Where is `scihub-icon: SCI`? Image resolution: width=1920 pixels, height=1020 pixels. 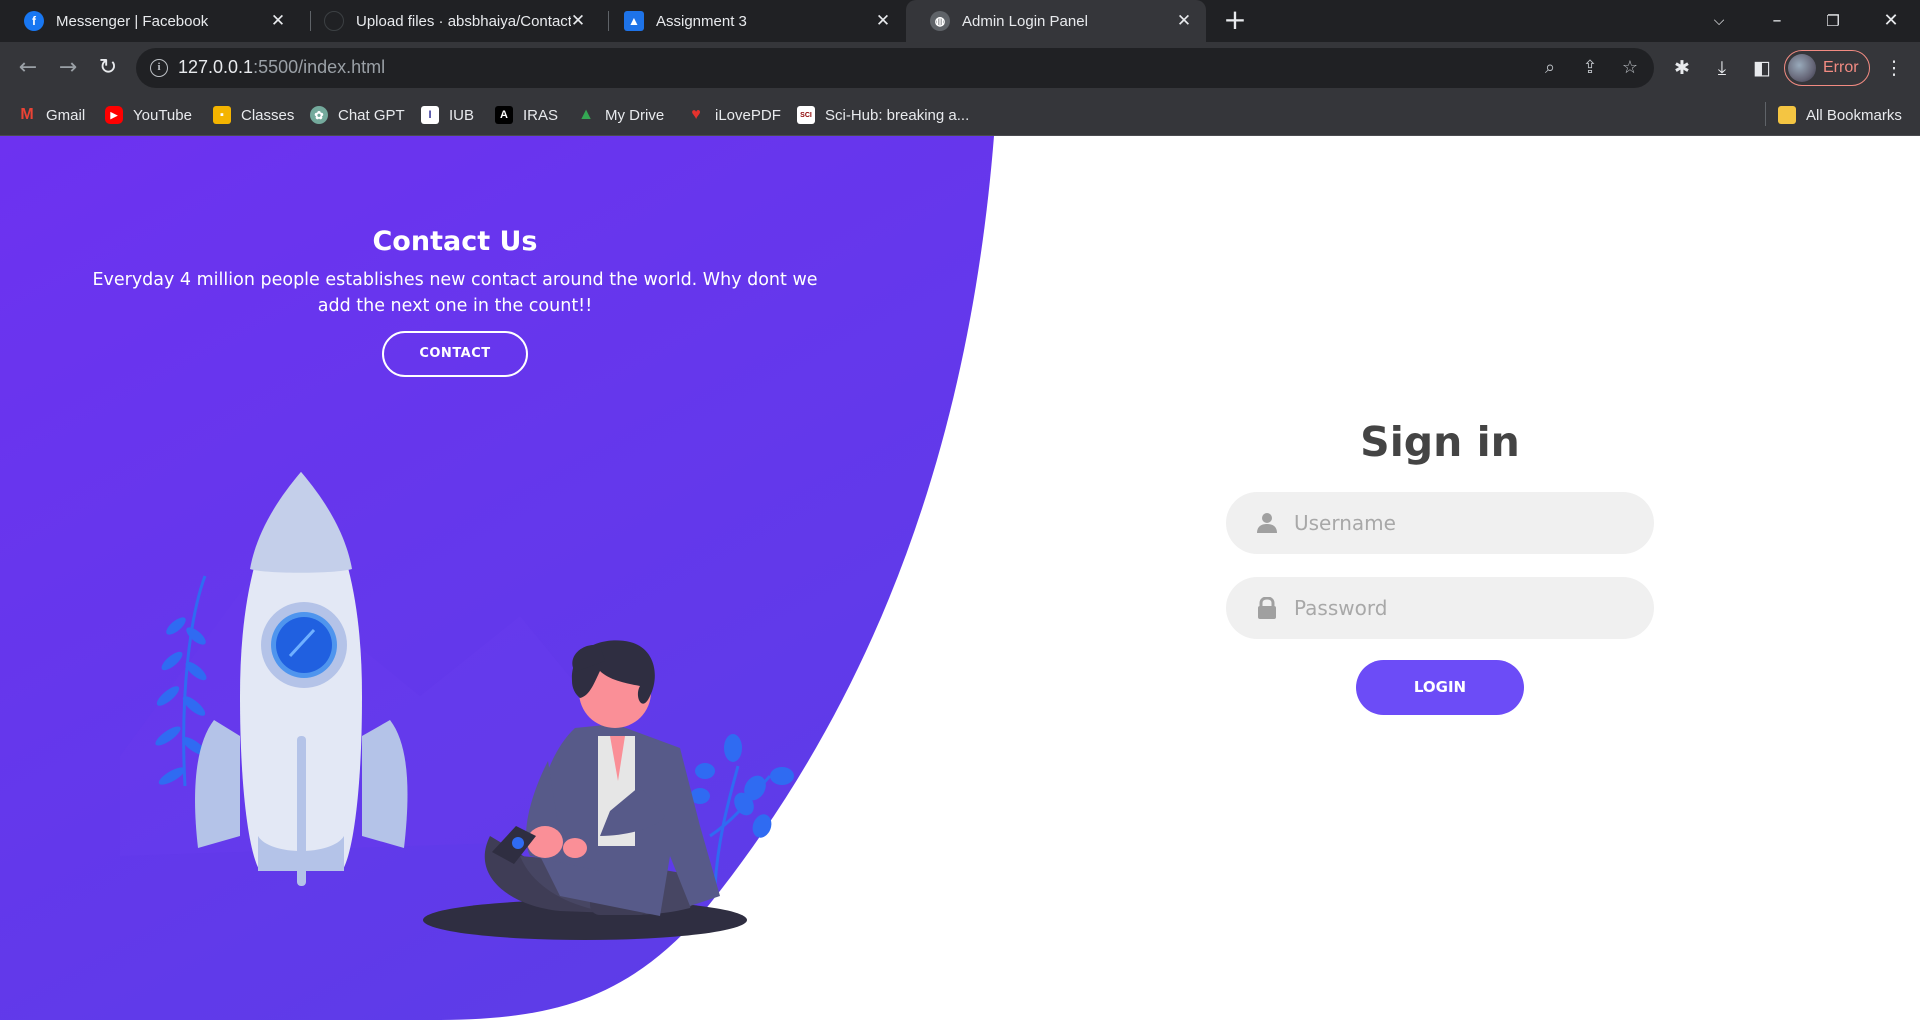
scihub-icon: SCI is located at coordinates (806, 115).